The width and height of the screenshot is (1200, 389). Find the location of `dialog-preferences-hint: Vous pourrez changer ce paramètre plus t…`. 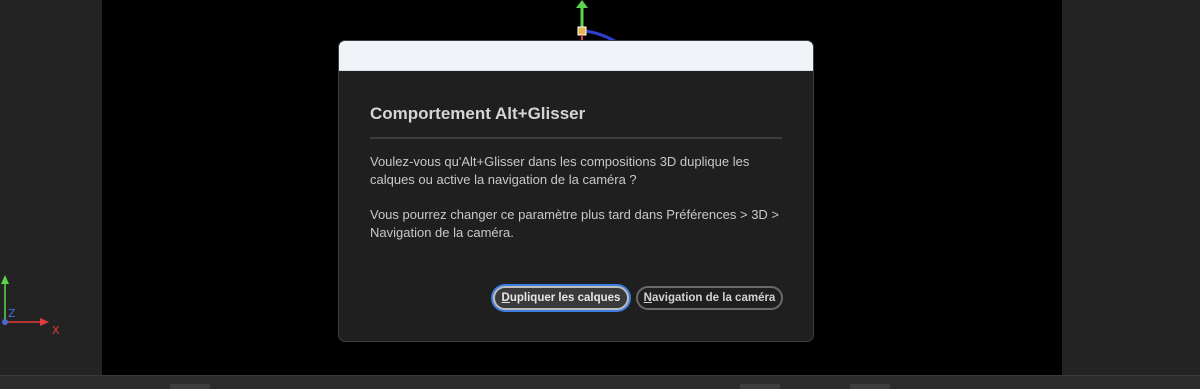

dialog-preferences-hint: Vous pourrez changer ce paramètre plus t… is located at coordinates (575, 223).